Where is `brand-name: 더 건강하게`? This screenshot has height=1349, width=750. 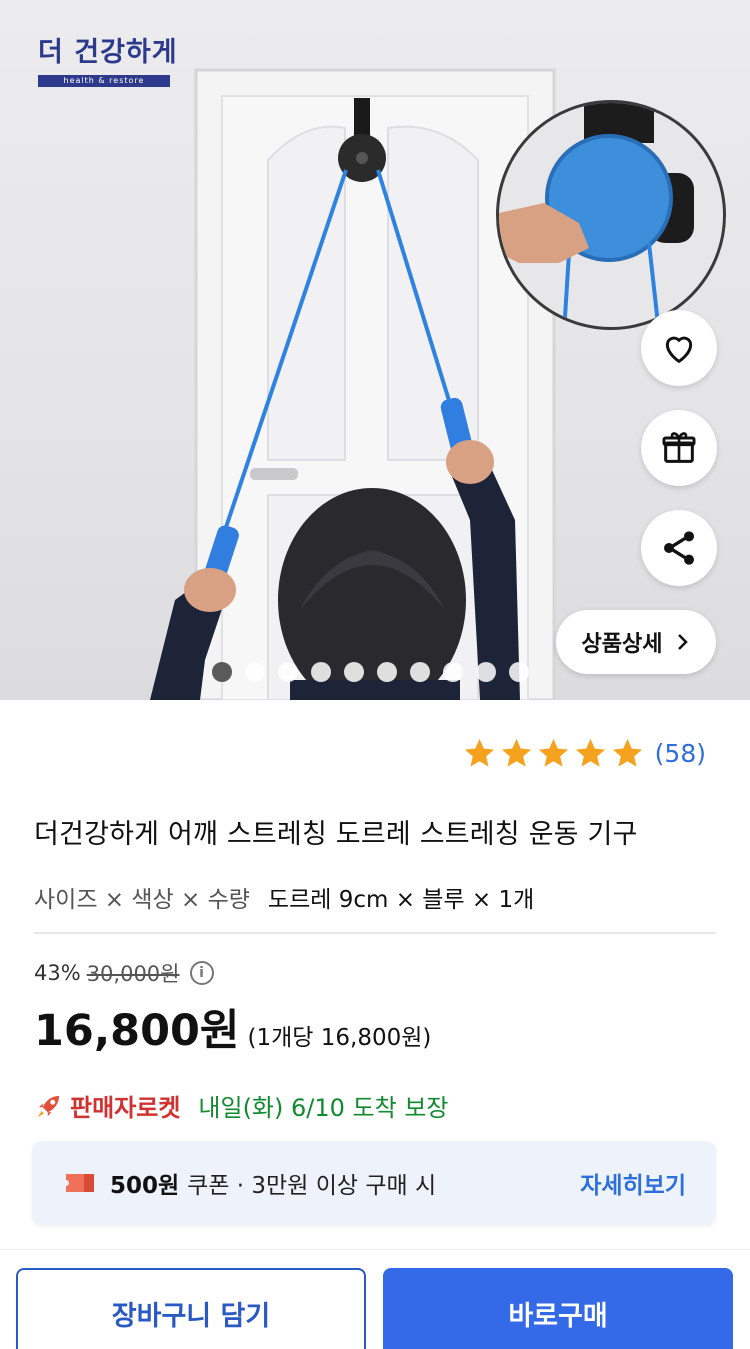 brand-name: 더 건강하게 is located at coordinates (108, 52).